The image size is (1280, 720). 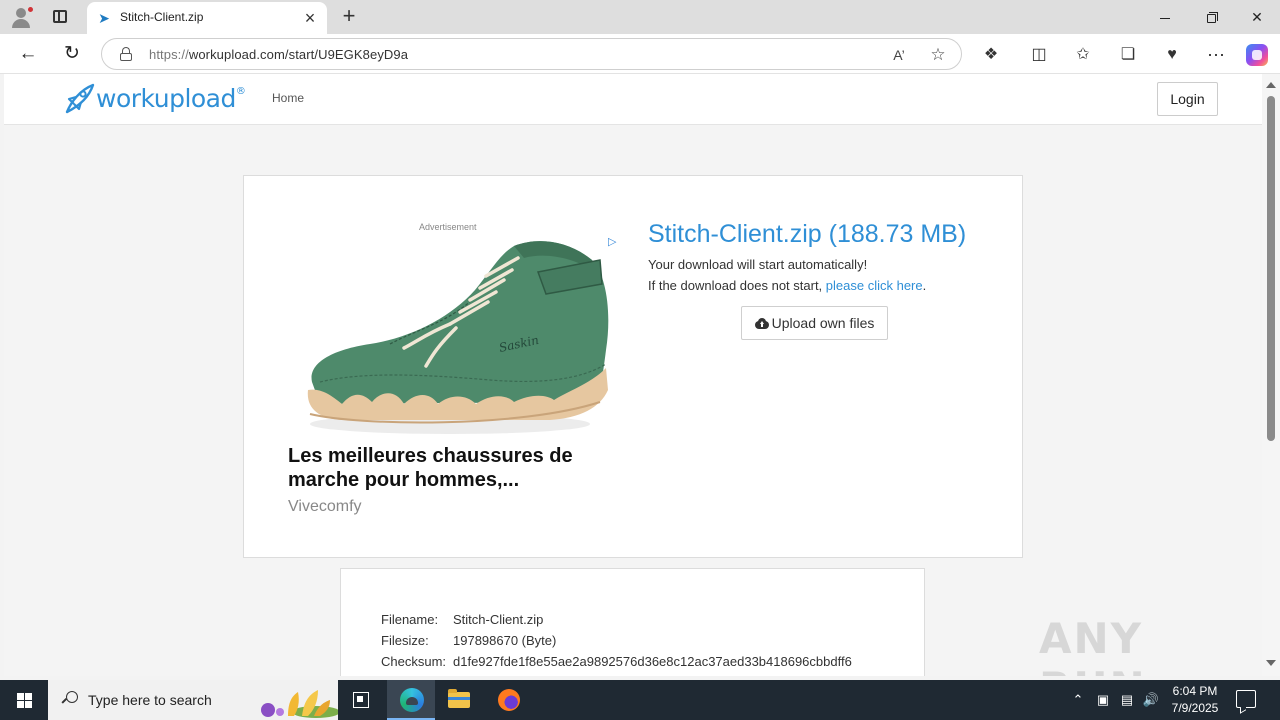 I want to click on reload-icon: ↻, so click(x=72, y=54).